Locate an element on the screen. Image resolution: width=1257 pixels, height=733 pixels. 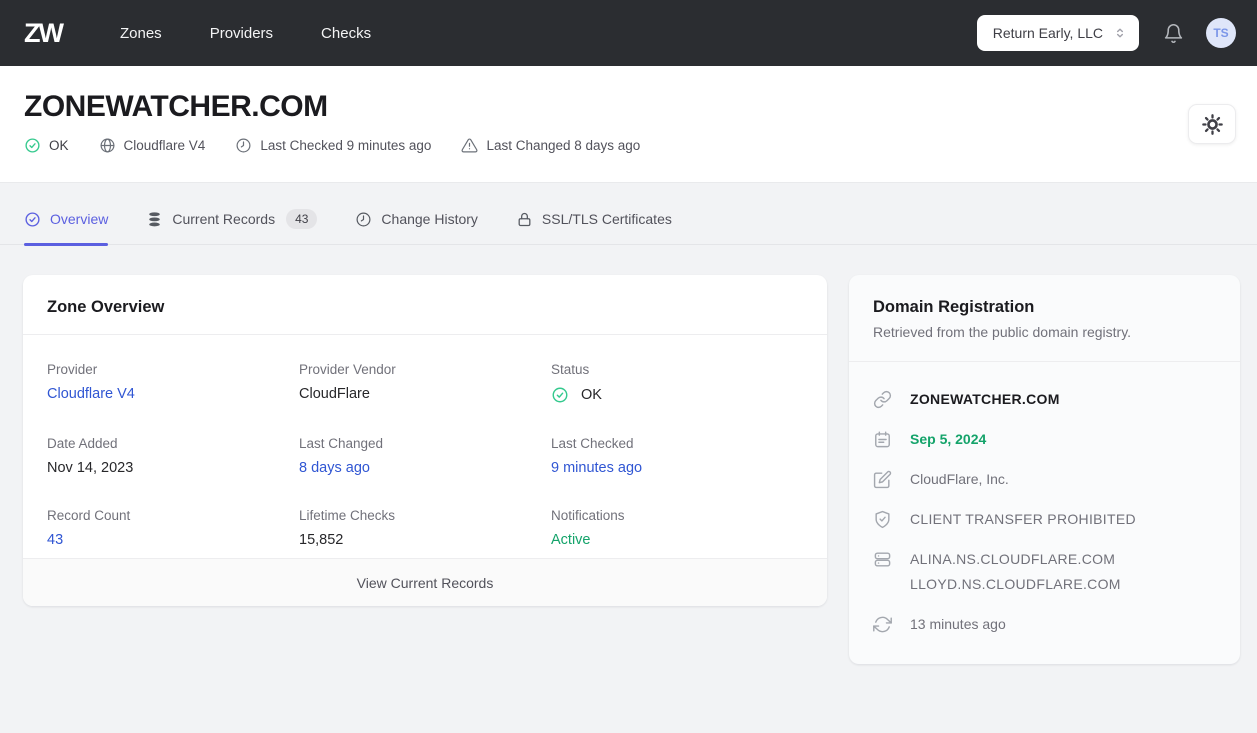
nav-right: Return Early, LLC TS is located at coordinates (1106, 33).